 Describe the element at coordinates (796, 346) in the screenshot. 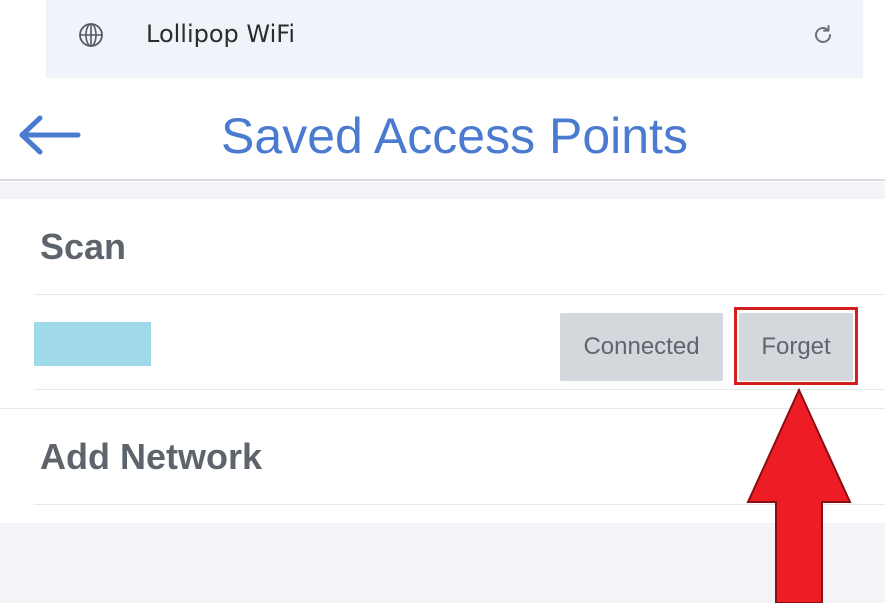

I see `highlight-box` at that location.